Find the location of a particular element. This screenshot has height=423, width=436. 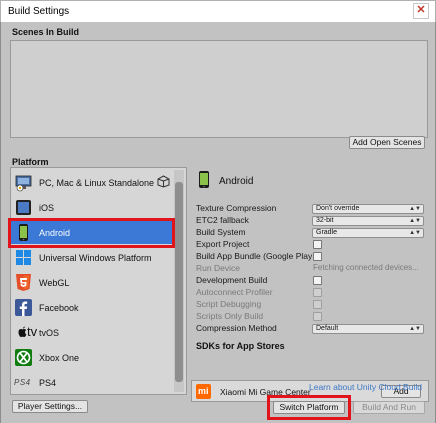

development-build-label: Development Build is located at coordinates (232, 280).